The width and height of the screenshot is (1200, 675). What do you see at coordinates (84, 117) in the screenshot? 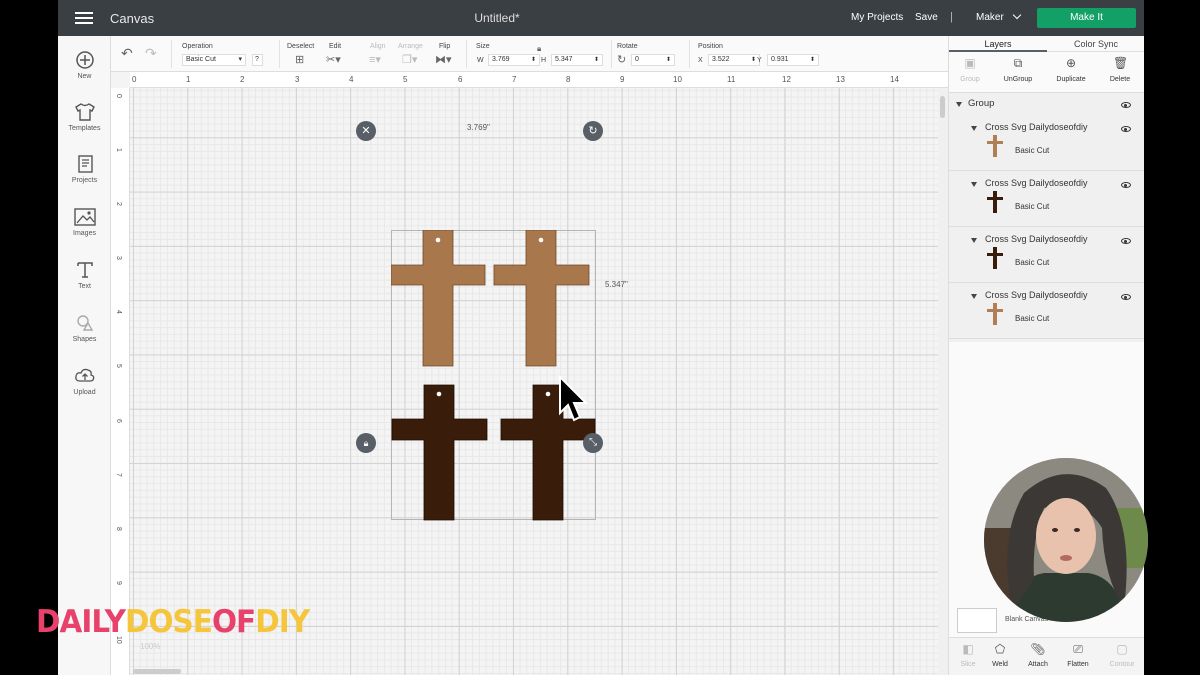
I see `tool-templates: Templates` at bounding box center [84, 117].